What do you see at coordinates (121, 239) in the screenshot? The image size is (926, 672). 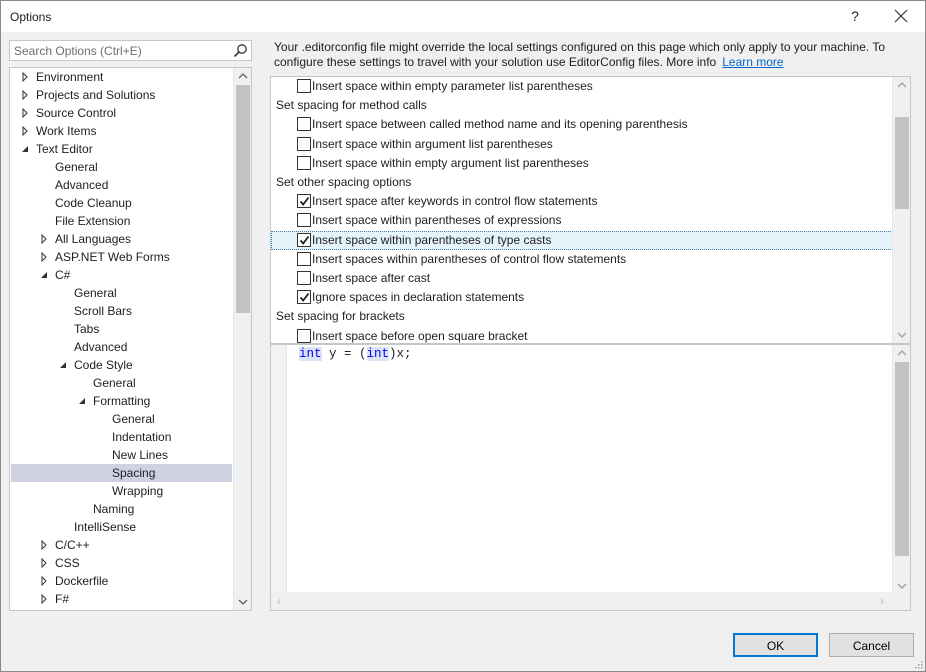 I see `tree-item: All Languages` at bounding box center [121, 239].